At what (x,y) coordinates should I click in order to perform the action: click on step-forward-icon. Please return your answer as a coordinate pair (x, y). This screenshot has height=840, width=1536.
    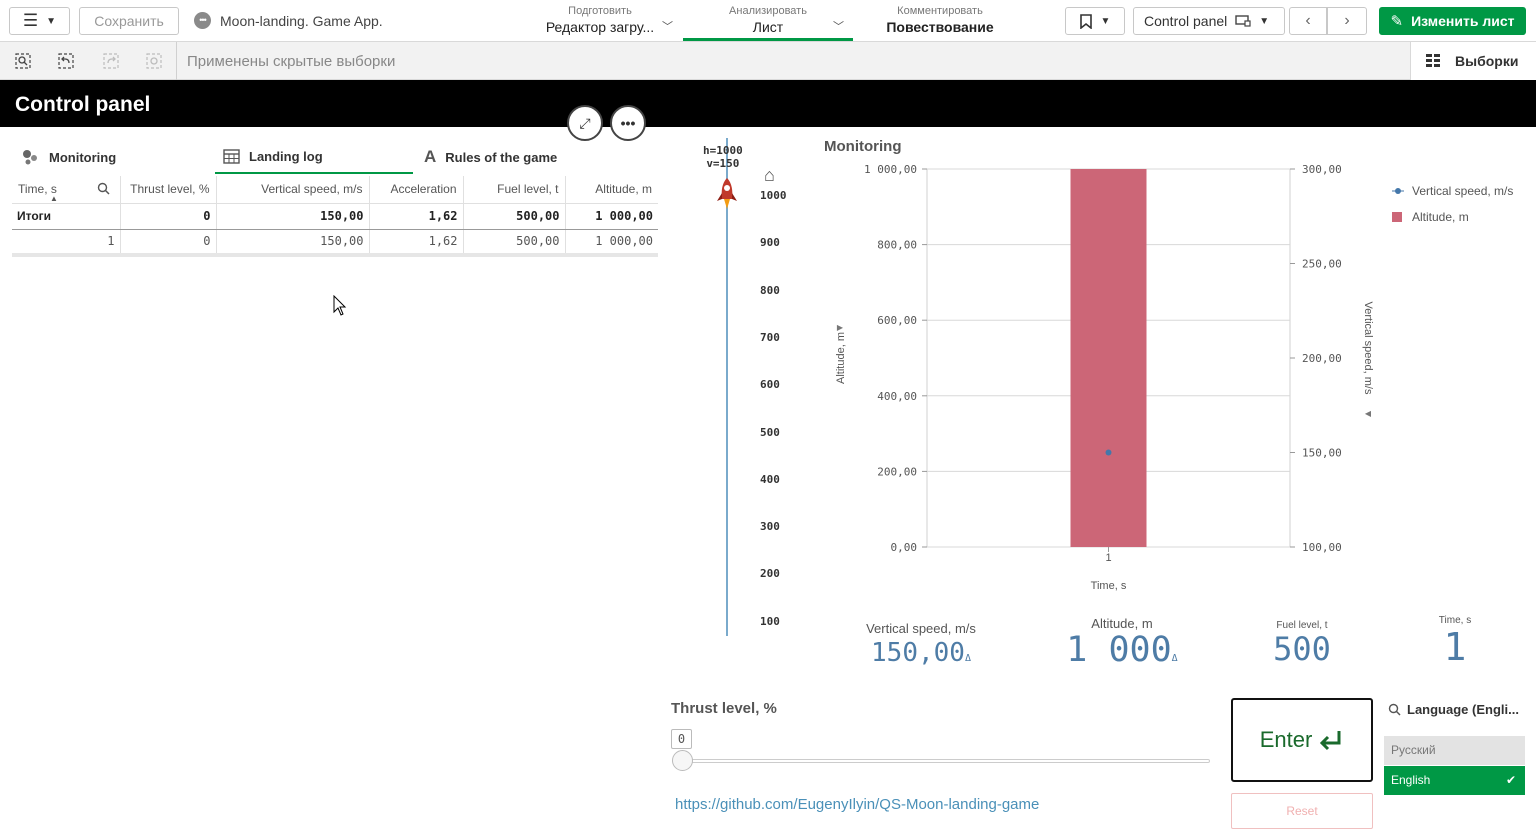
    Looking at the image, I should click on (111, 61).